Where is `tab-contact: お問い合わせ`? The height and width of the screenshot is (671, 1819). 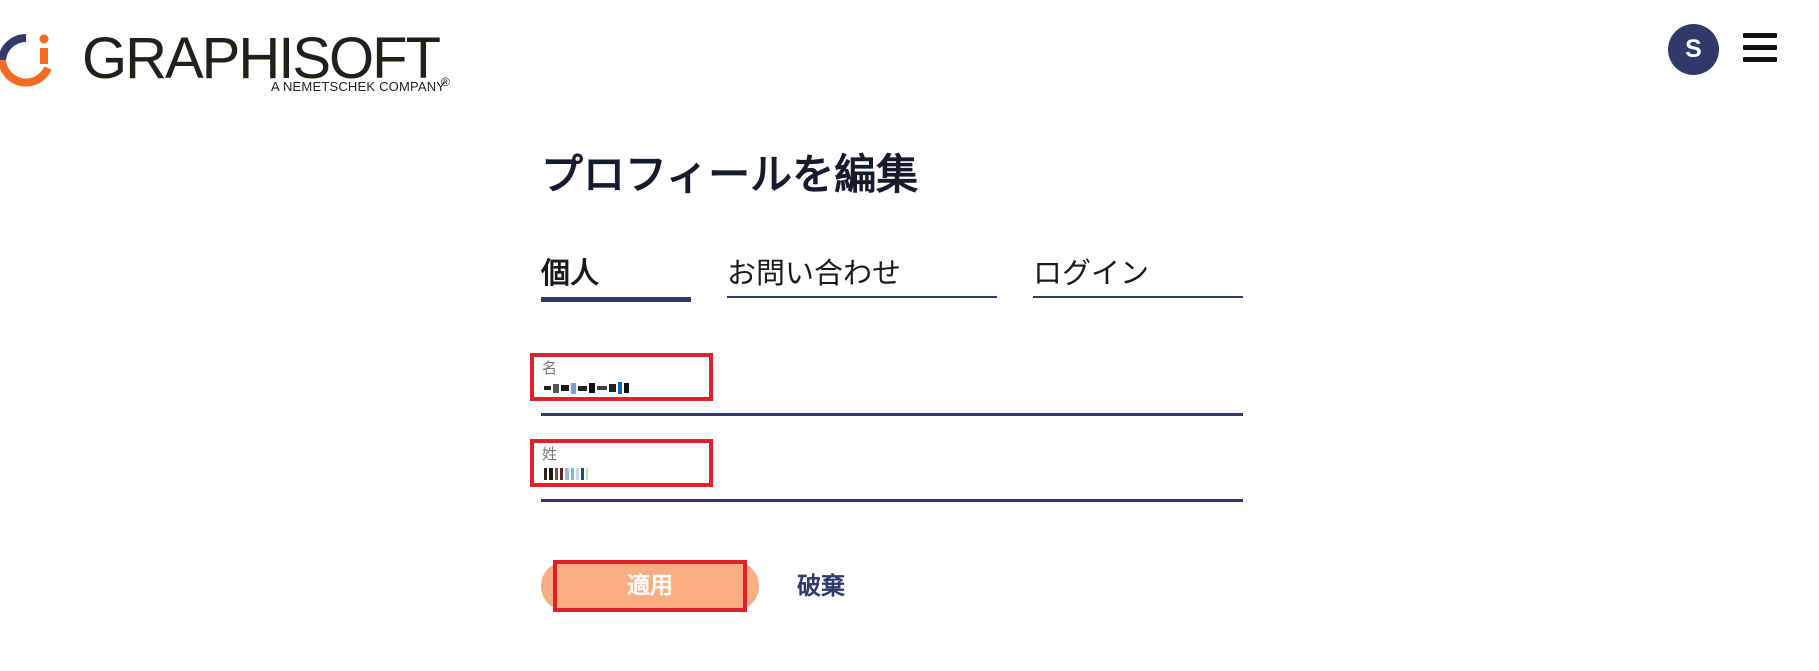 tab-contact: お問い合わせ is located at coordinates (862, 274).